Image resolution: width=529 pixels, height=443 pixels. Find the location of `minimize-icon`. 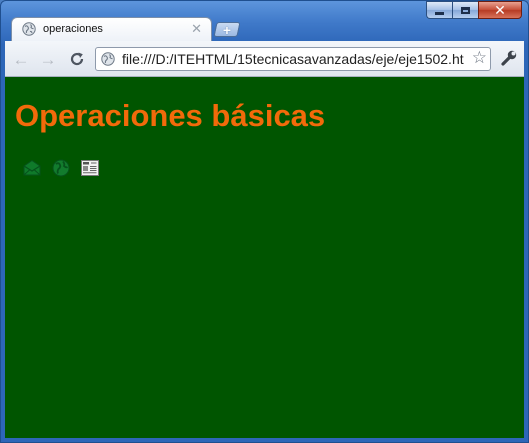

minimize-icon is located at coordinates (439, 13).